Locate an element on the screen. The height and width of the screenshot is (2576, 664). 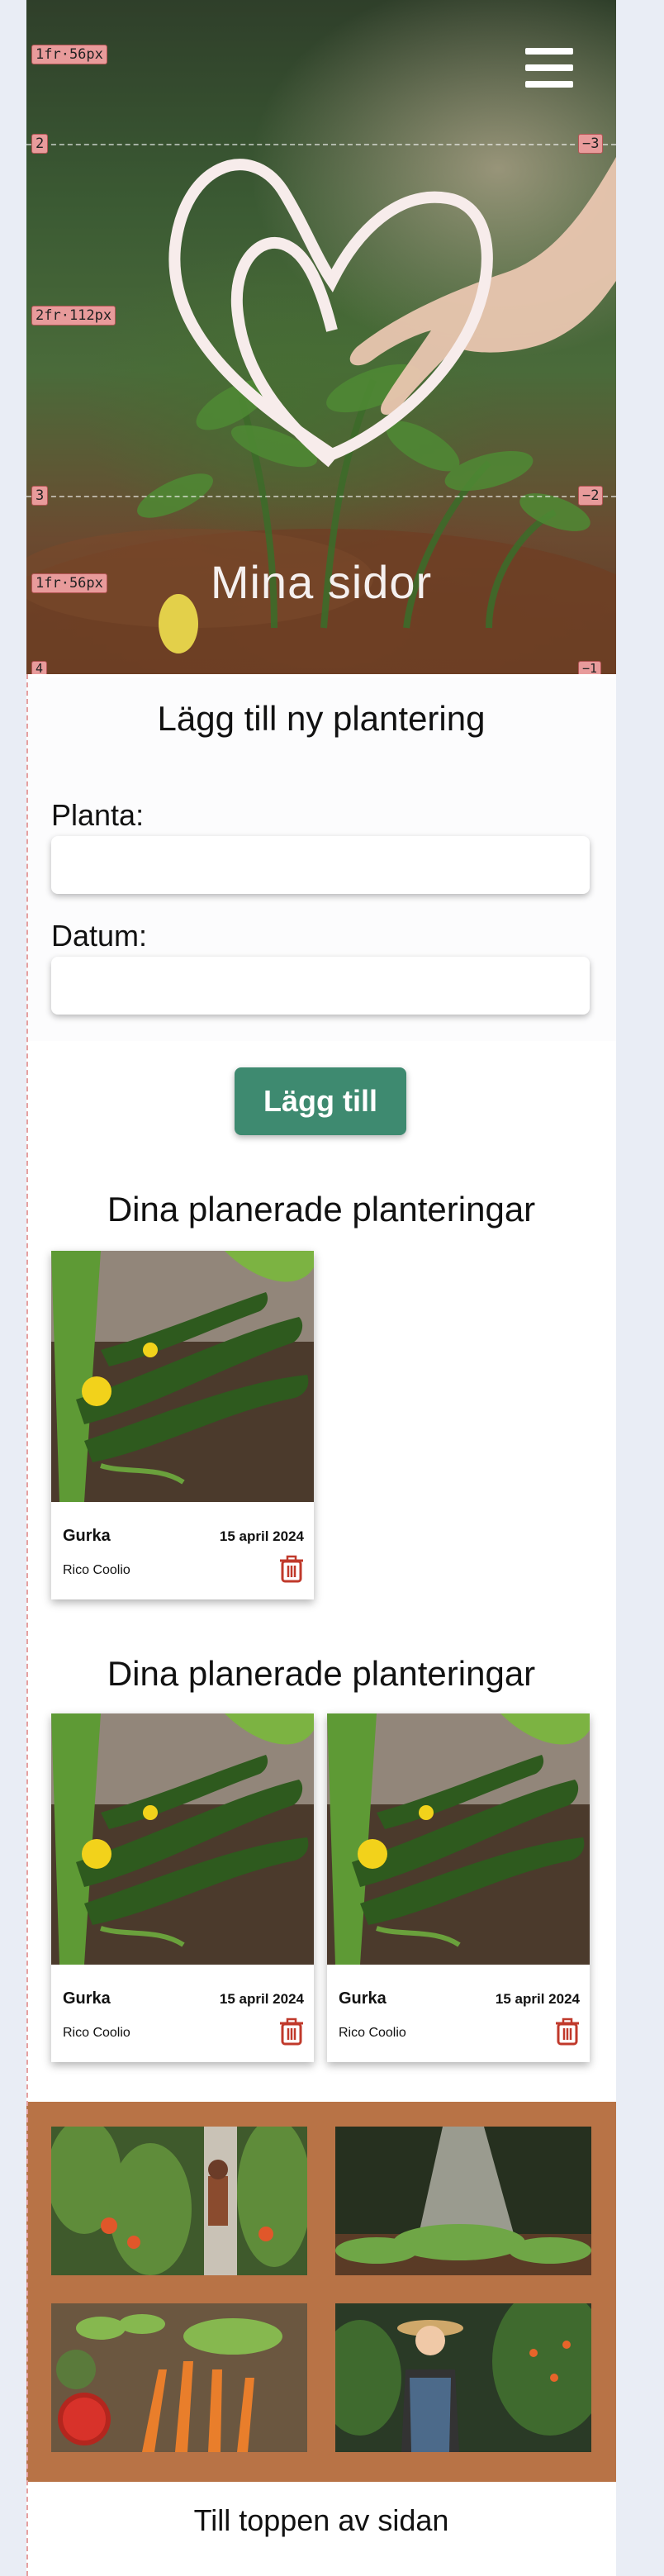
plant-label: Planta: is located at coordinates (98, 815).